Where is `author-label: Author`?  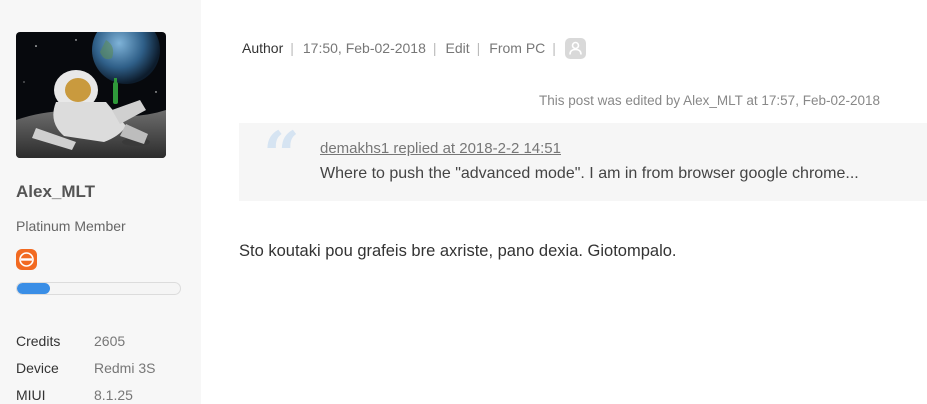 author-label: Author is located at coordinates (263, 48).